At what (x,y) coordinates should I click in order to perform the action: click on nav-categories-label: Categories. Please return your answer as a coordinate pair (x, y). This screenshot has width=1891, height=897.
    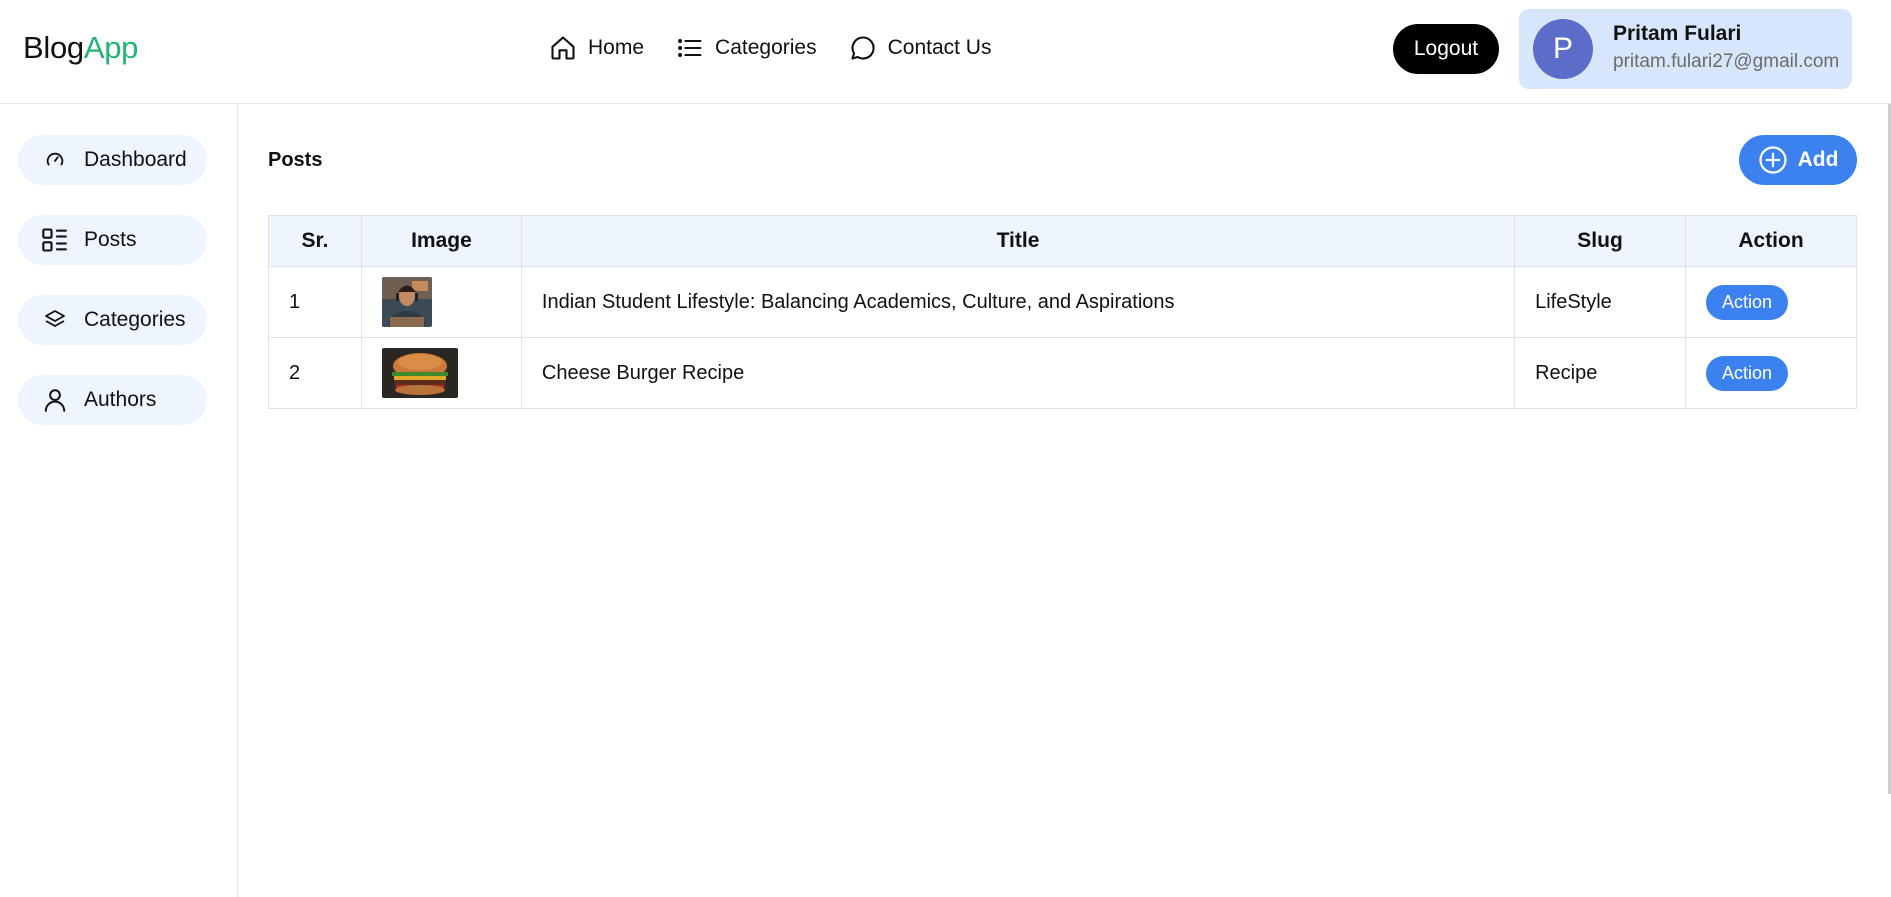
    Looking at the image, I should click on (766, 47).